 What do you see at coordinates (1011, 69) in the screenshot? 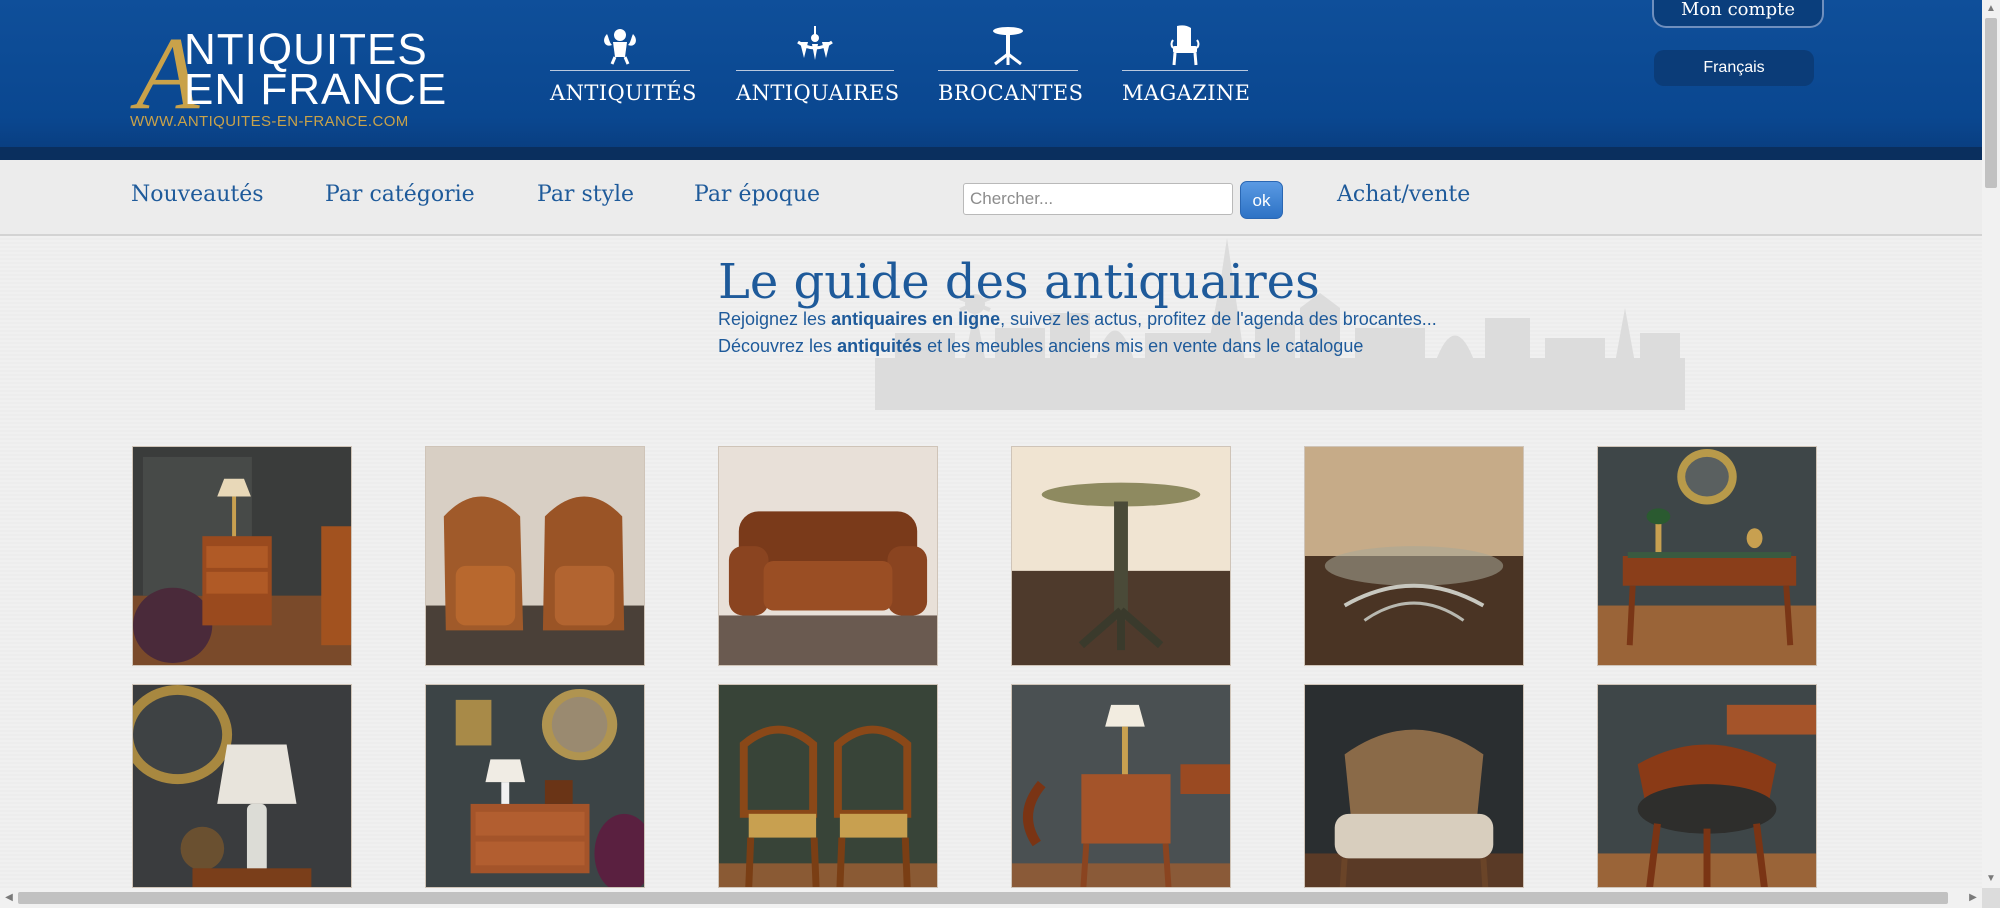
I see `nav-brocantes: BROCANTES` at bounding box center [1011, 69].